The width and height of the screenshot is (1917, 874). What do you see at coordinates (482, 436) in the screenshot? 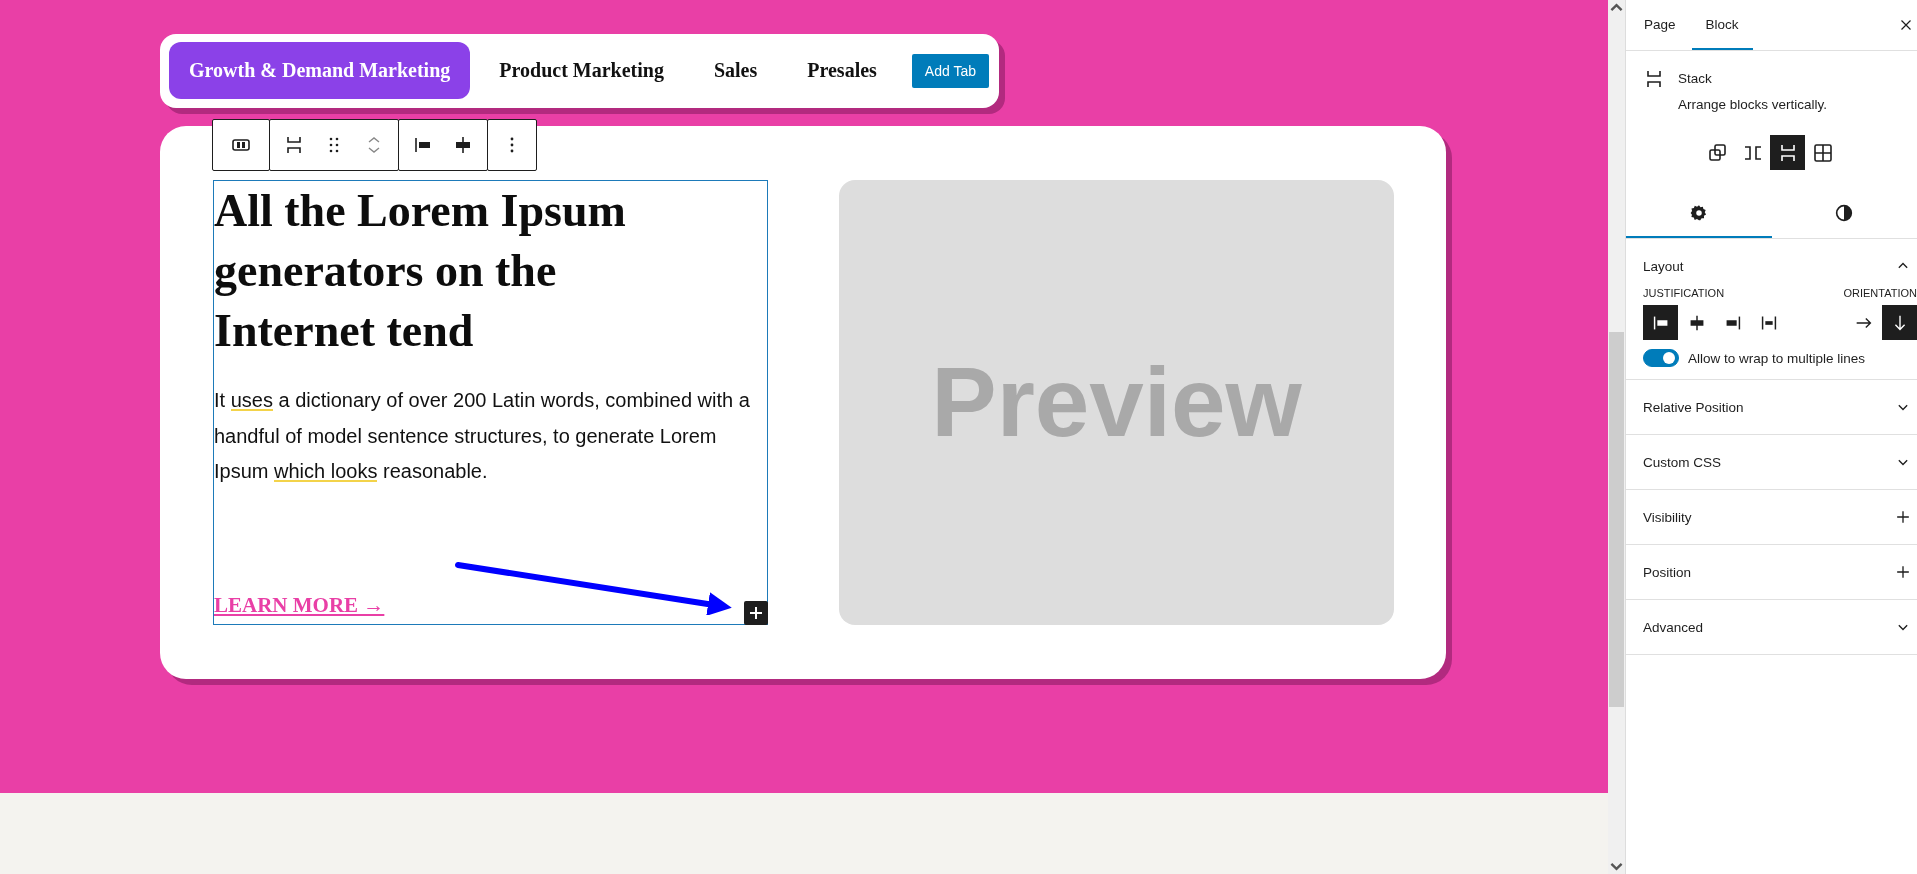
I see `paragraph: It uses a dictionary of over 200 Latin words, combined with a handful of model sentence structures, to generate Lorem Ipsum which looks reasonable.` at bounding box center [482, 436].